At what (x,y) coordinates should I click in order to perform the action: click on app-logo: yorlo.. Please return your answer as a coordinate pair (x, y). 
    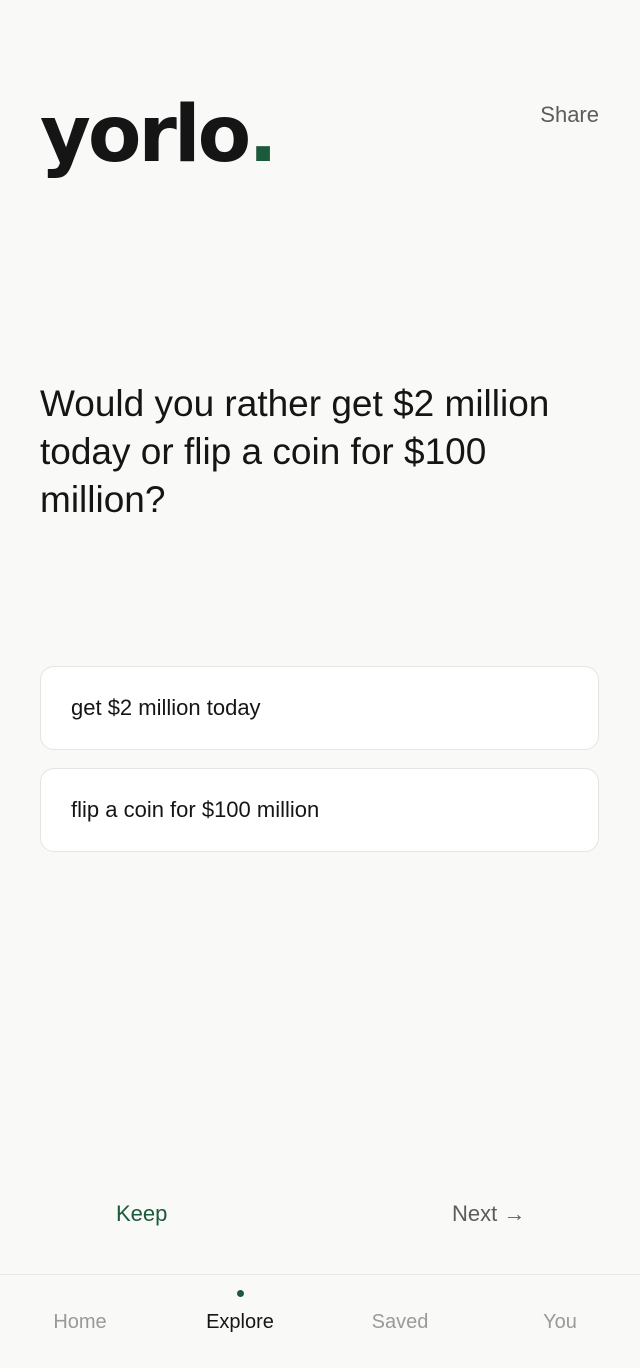
    Looking at the image, I should click on (159, 135).